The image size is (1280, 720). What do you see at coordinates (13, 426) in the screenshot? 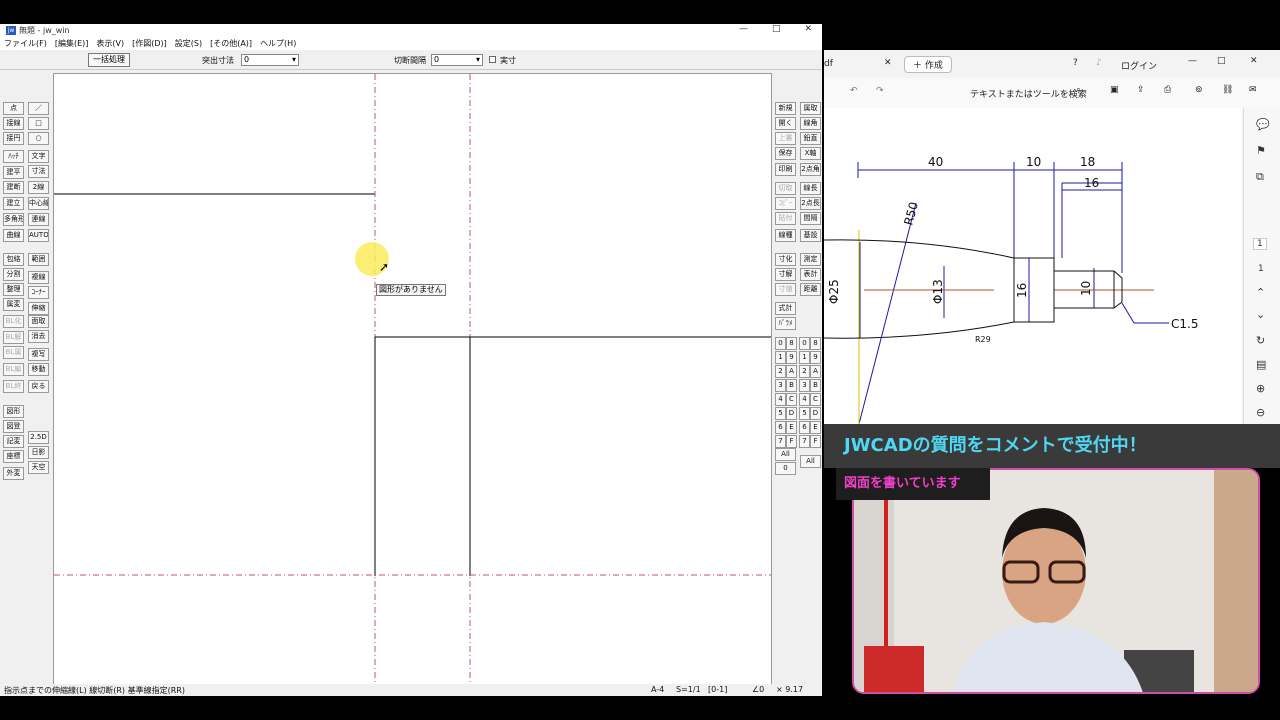
I see `left-tool-19: 図登` at bounding box center [13, 426].